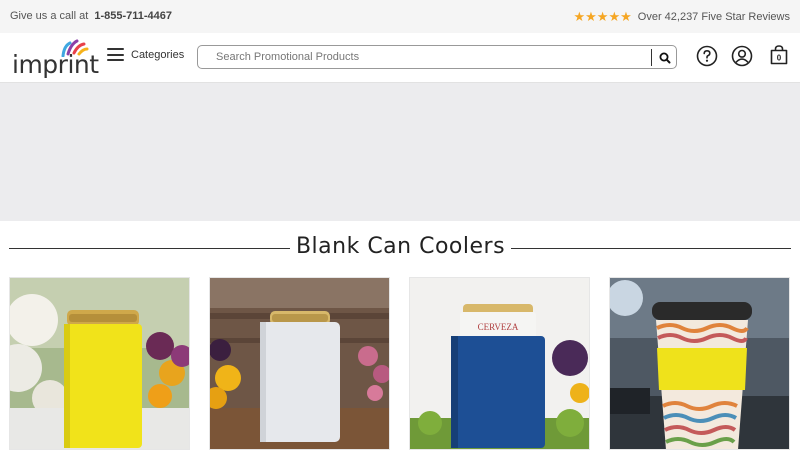  I want to click on cart-count: 0, so click(779, 58).